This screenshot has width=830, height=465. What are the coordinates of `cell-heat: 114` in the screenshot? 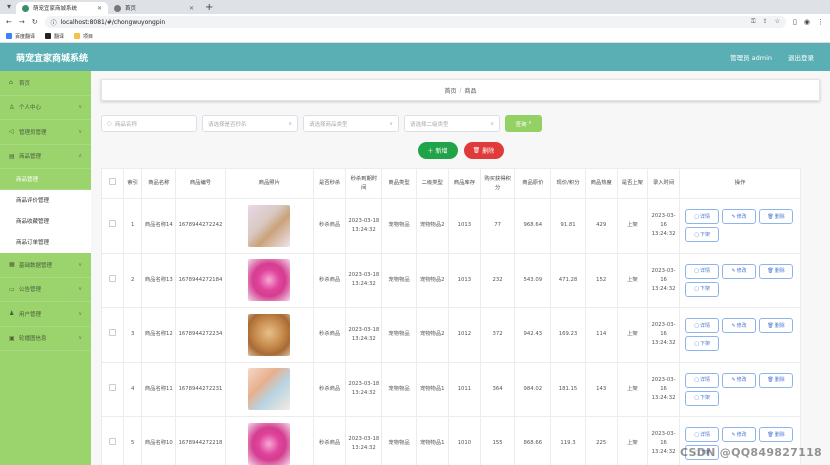 It's located at (601, 335).